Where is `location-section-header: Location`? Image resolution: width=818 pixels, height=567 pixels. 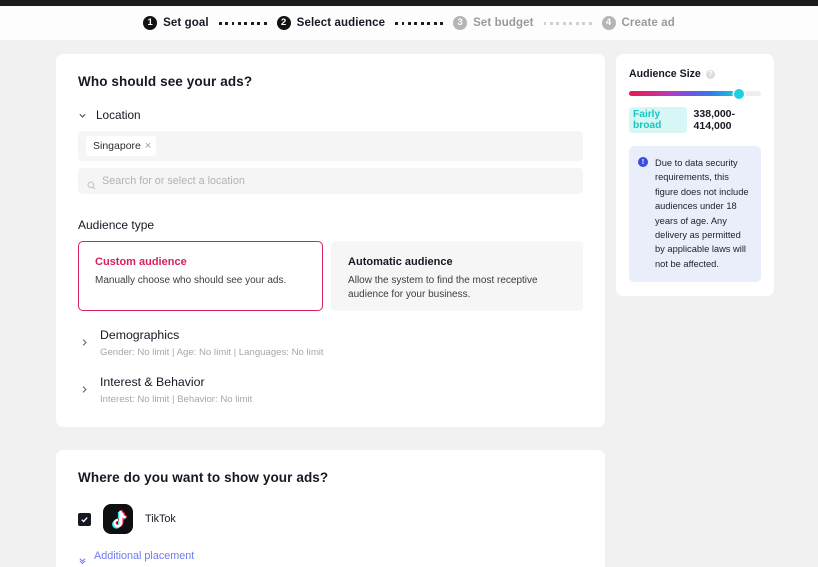 location-section-header: Location is located at coordinates (330, 115).